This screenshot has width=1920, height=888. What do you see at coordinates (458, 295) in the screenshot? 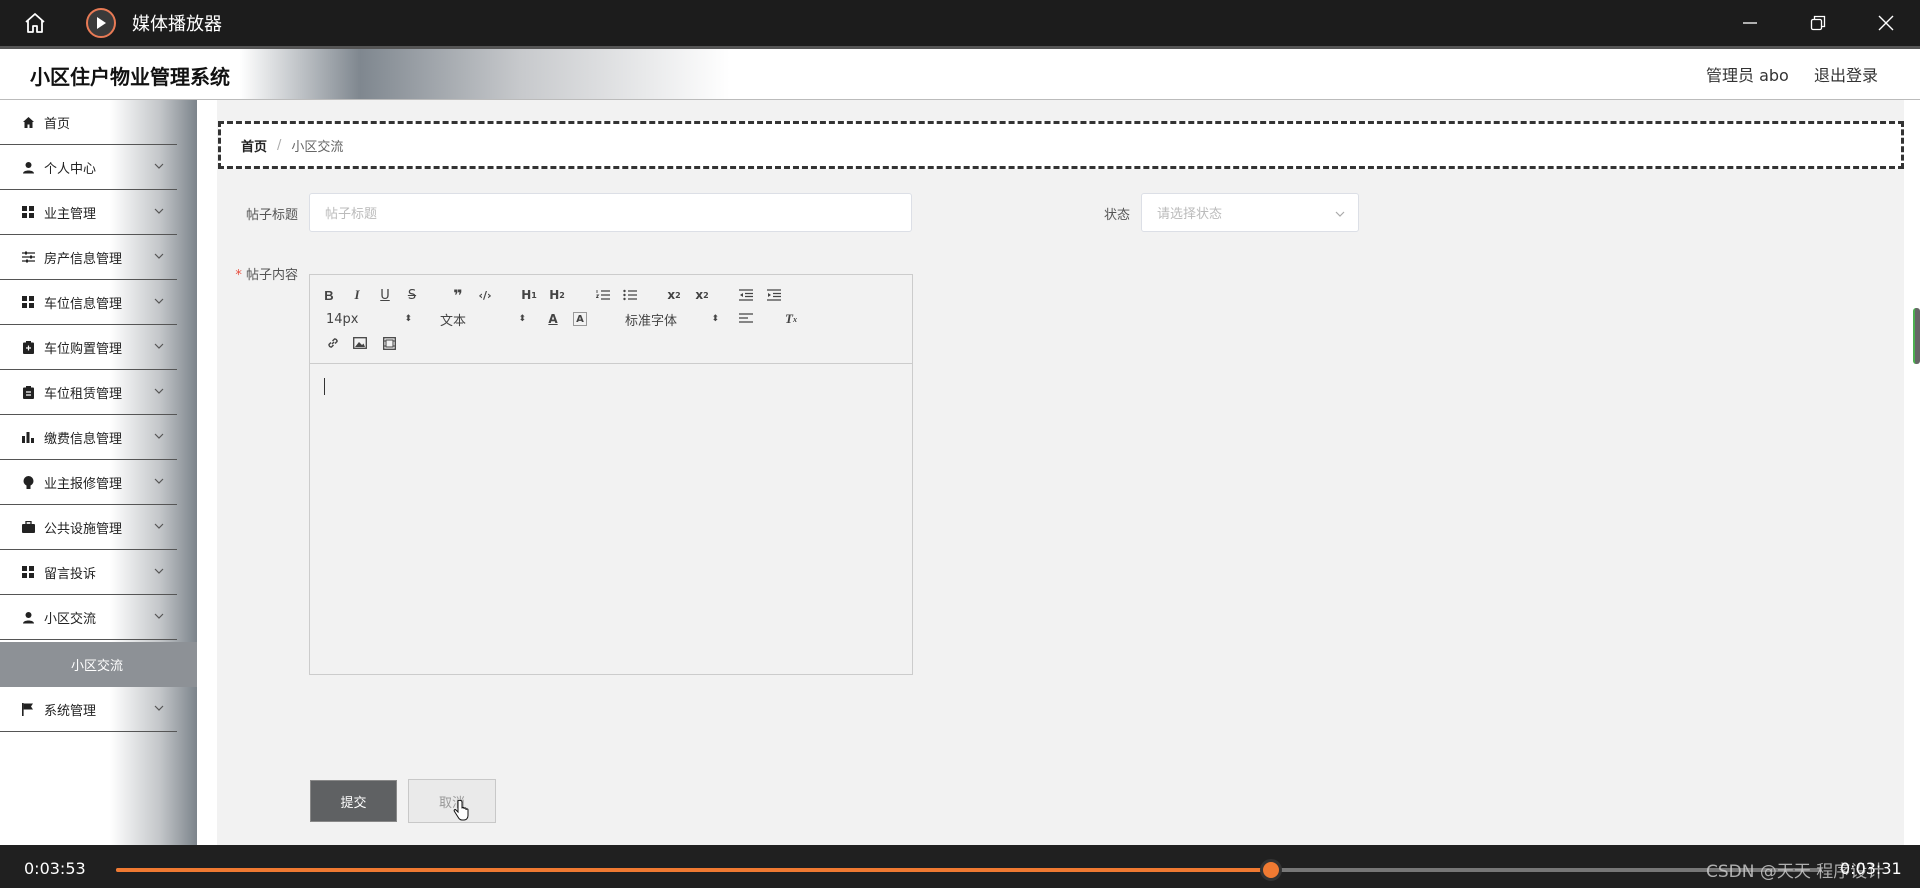
I see `blockquote-icon: ❞` at bounding box center [458, 295].